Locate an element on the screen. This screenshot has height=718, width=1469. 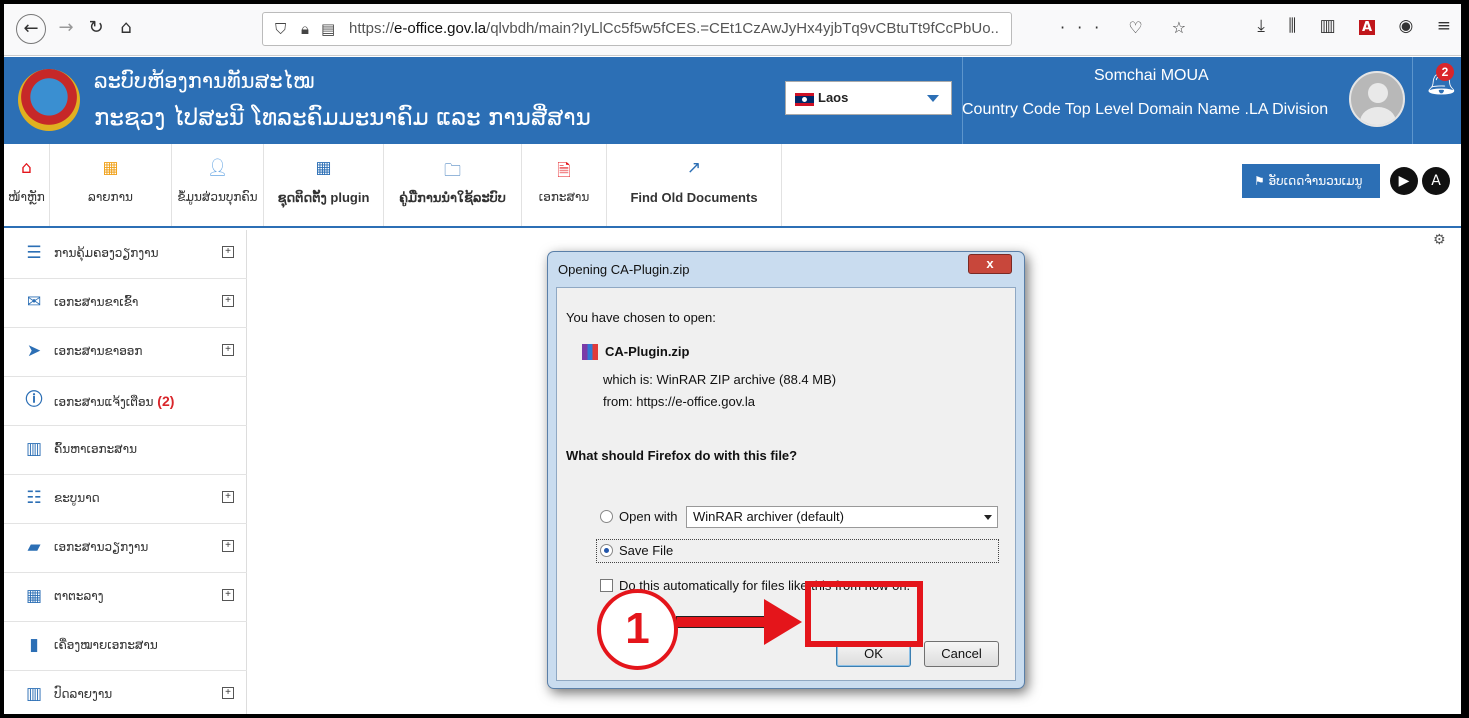
menu-item-label: ຊຸດຕິດຕັ້ງ plugin is located at coordinates (323, 197).